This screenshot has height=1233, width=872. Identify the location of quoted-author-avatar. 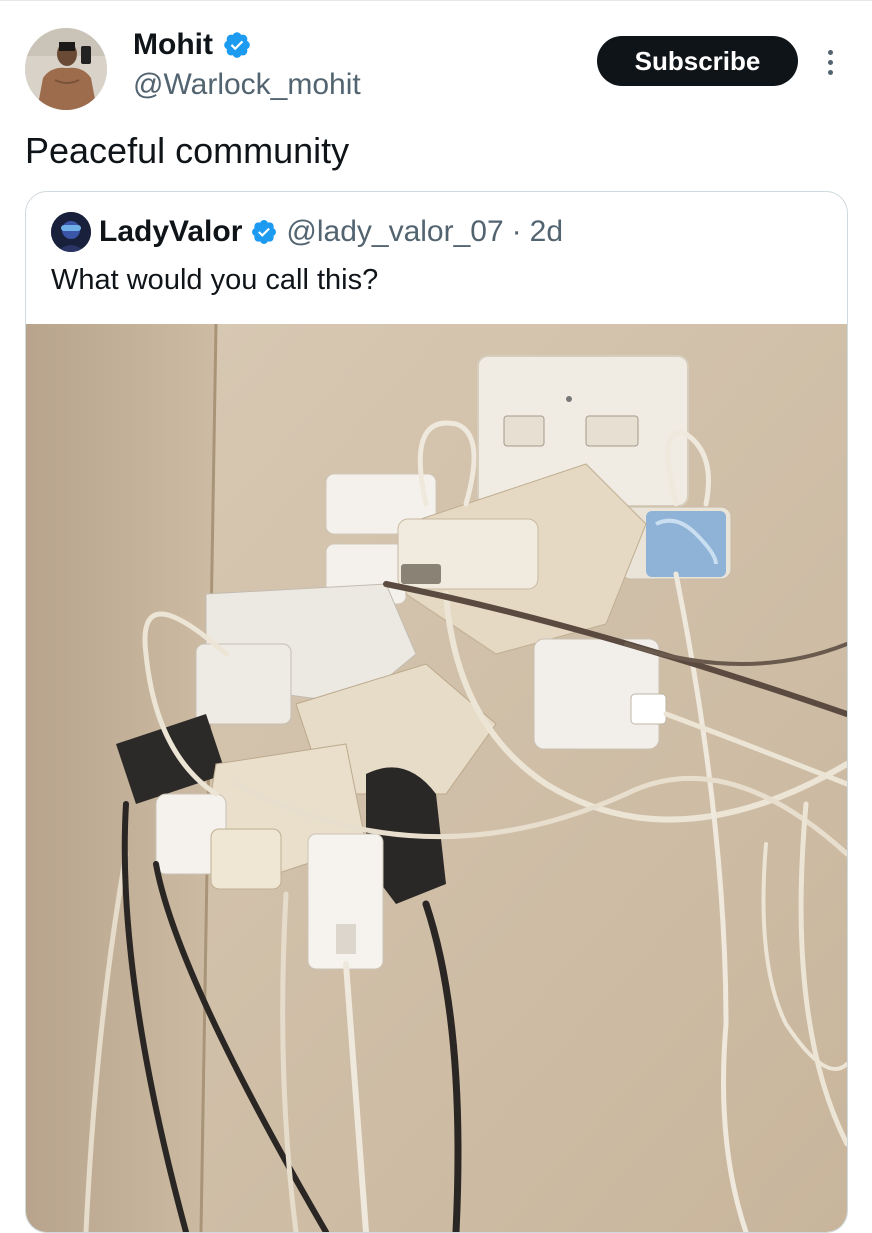
(71, 232).